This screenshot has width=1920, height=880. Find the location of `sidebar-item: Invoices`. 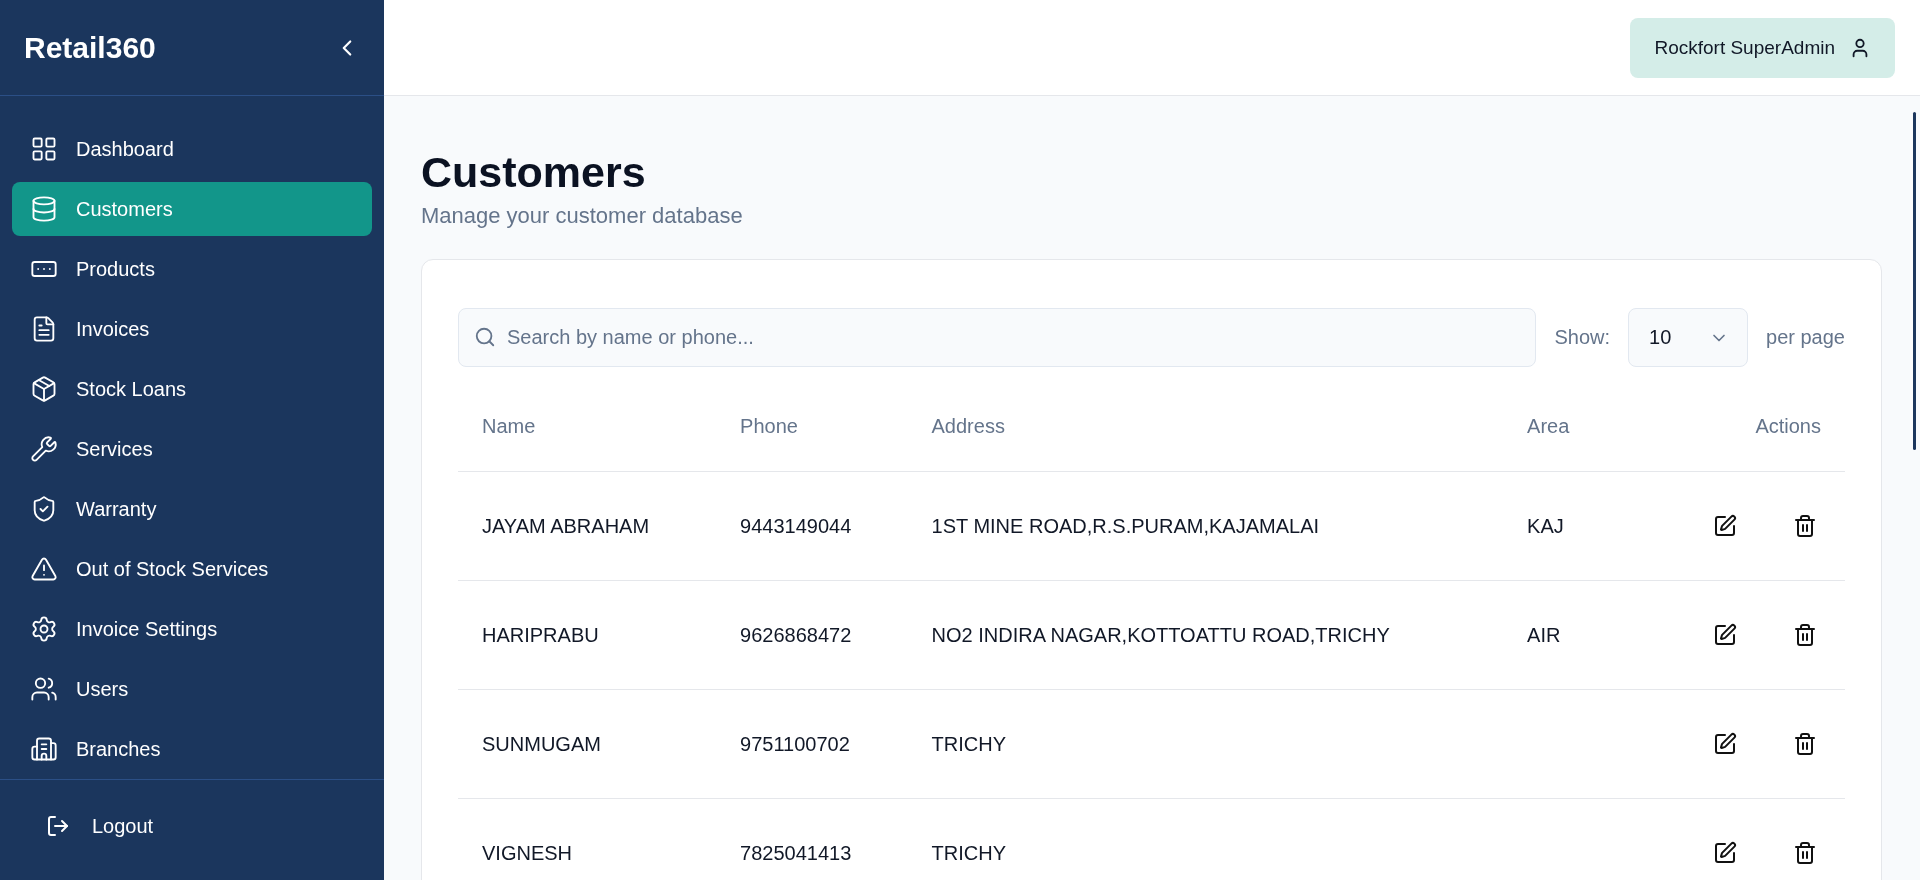

sidebar-item: Invoices is located at coordinates (192, 329).